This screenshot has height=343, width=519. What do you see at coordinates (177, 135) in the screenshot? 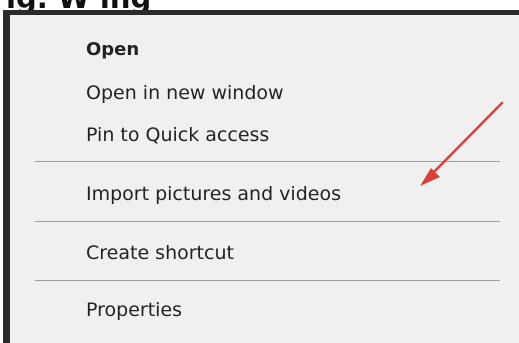
I see `menu-item-pin-to-quick-access: Pin to Quick access` at bounding box center [177, 135].